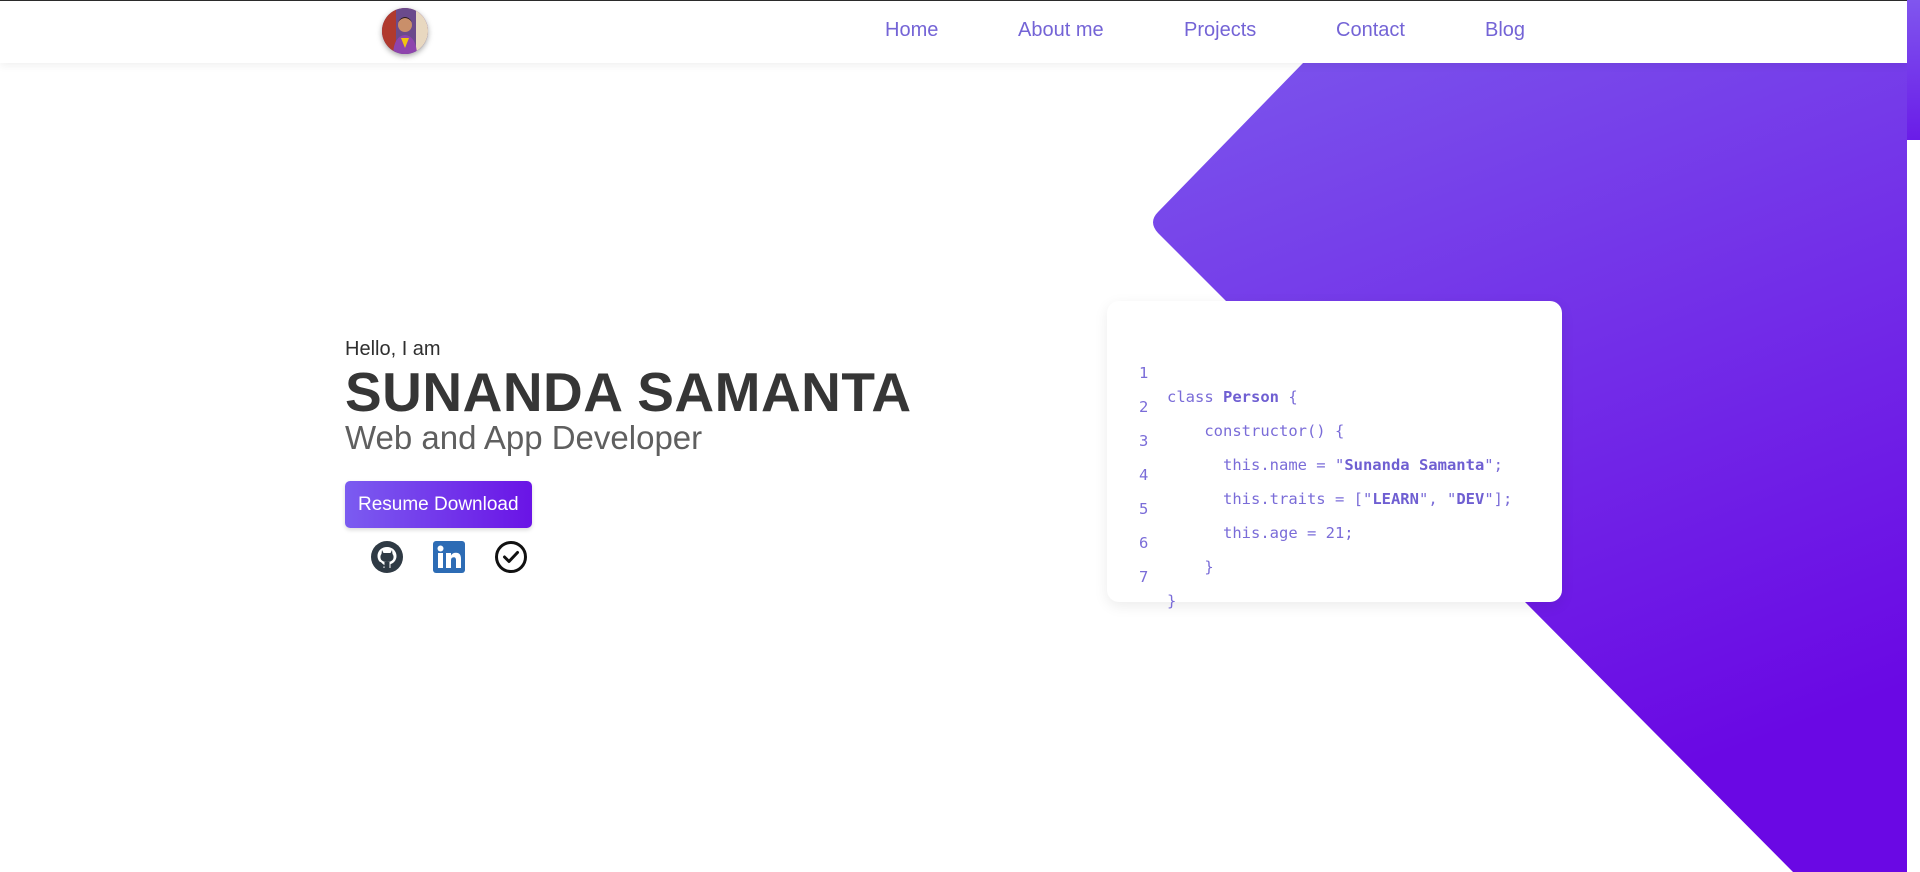 This screenshot has width=1920, height=872. Describe the element at coordinates (438, 504) in the screenshot. I see `resume-download-button: Resume Download` at that location.